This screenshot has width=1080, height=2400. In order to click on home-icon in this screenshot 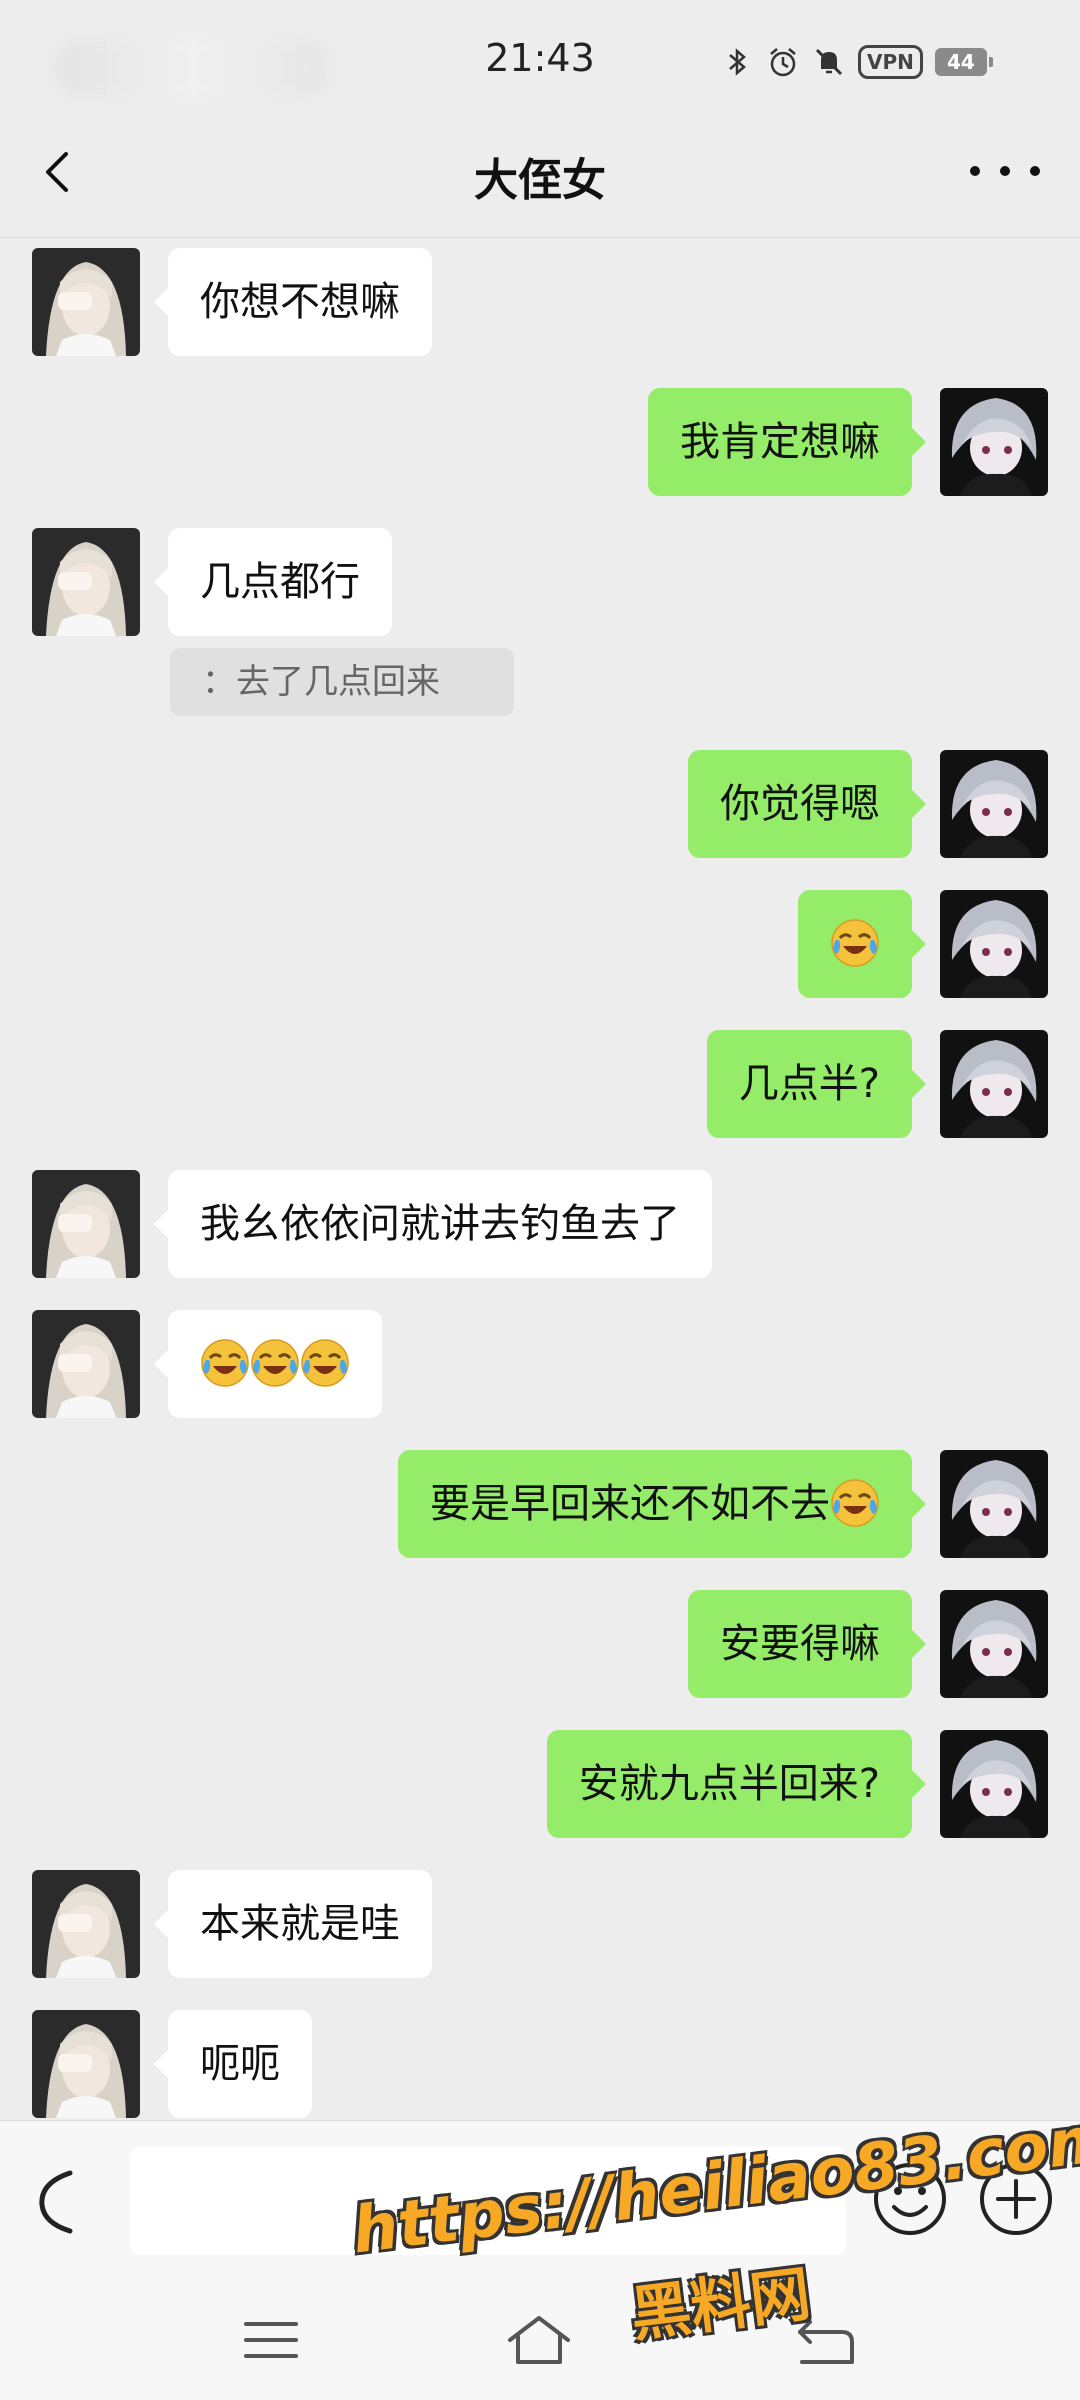, I will do `click(539, 2340)`.